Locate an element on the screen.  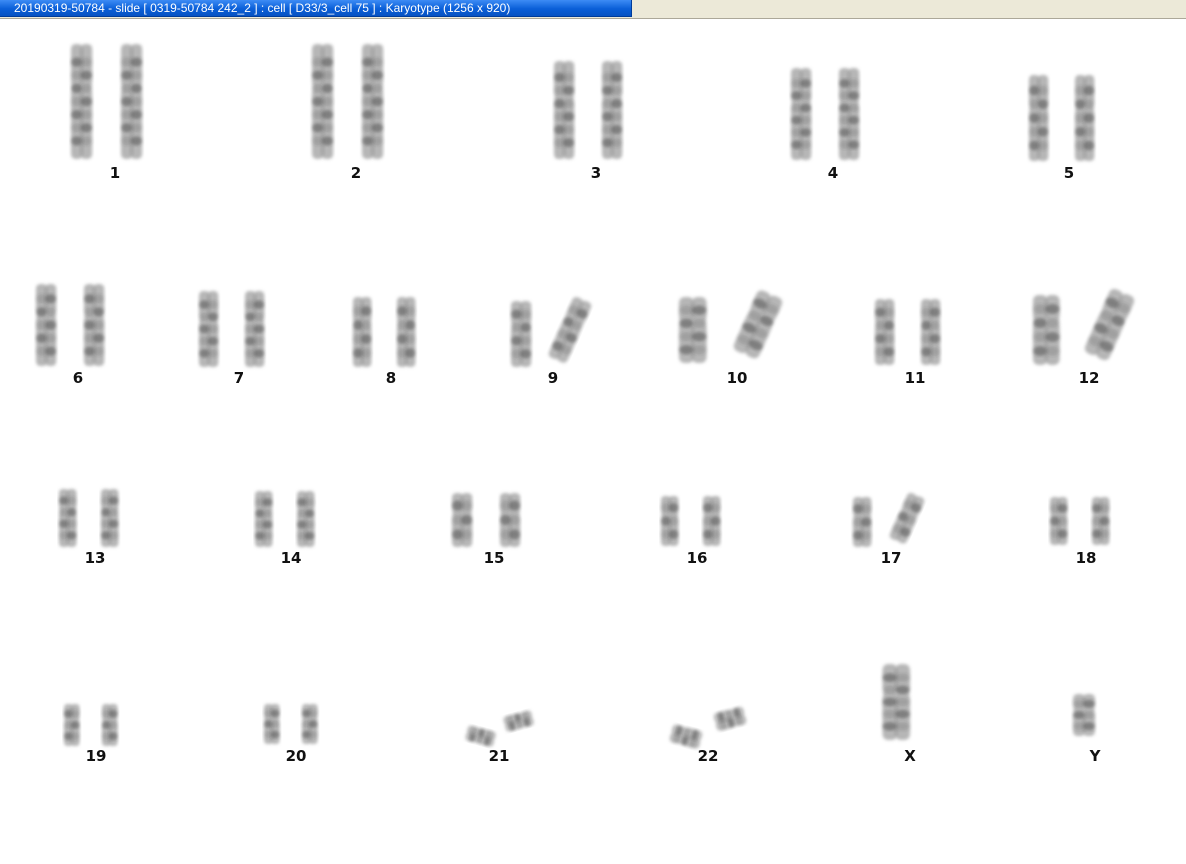
chromosome-label: 8 is located at coordinates (391, 378).